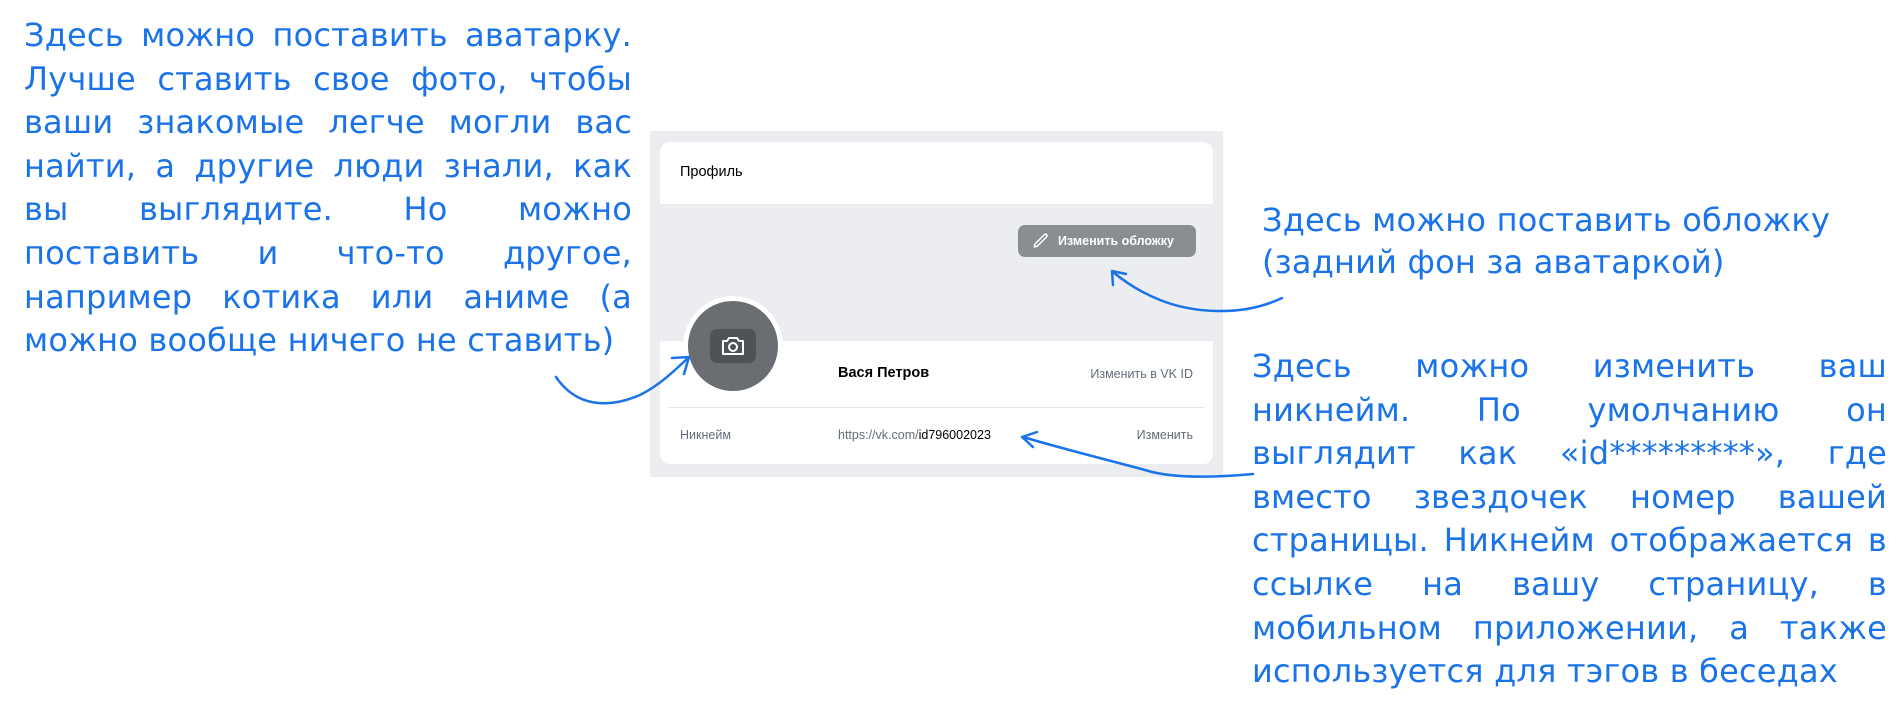  Describe the element at coordinates (954, 435) in the screenshot. I see `nickname-id: id796002023` at that location.